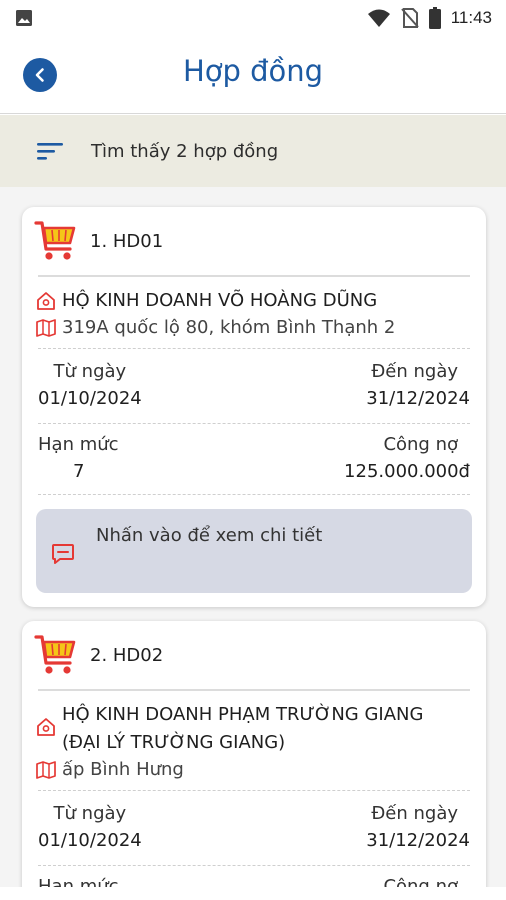 This screenshot has width=506, height=900. I want to click on filter-icon, so click(51, 151).